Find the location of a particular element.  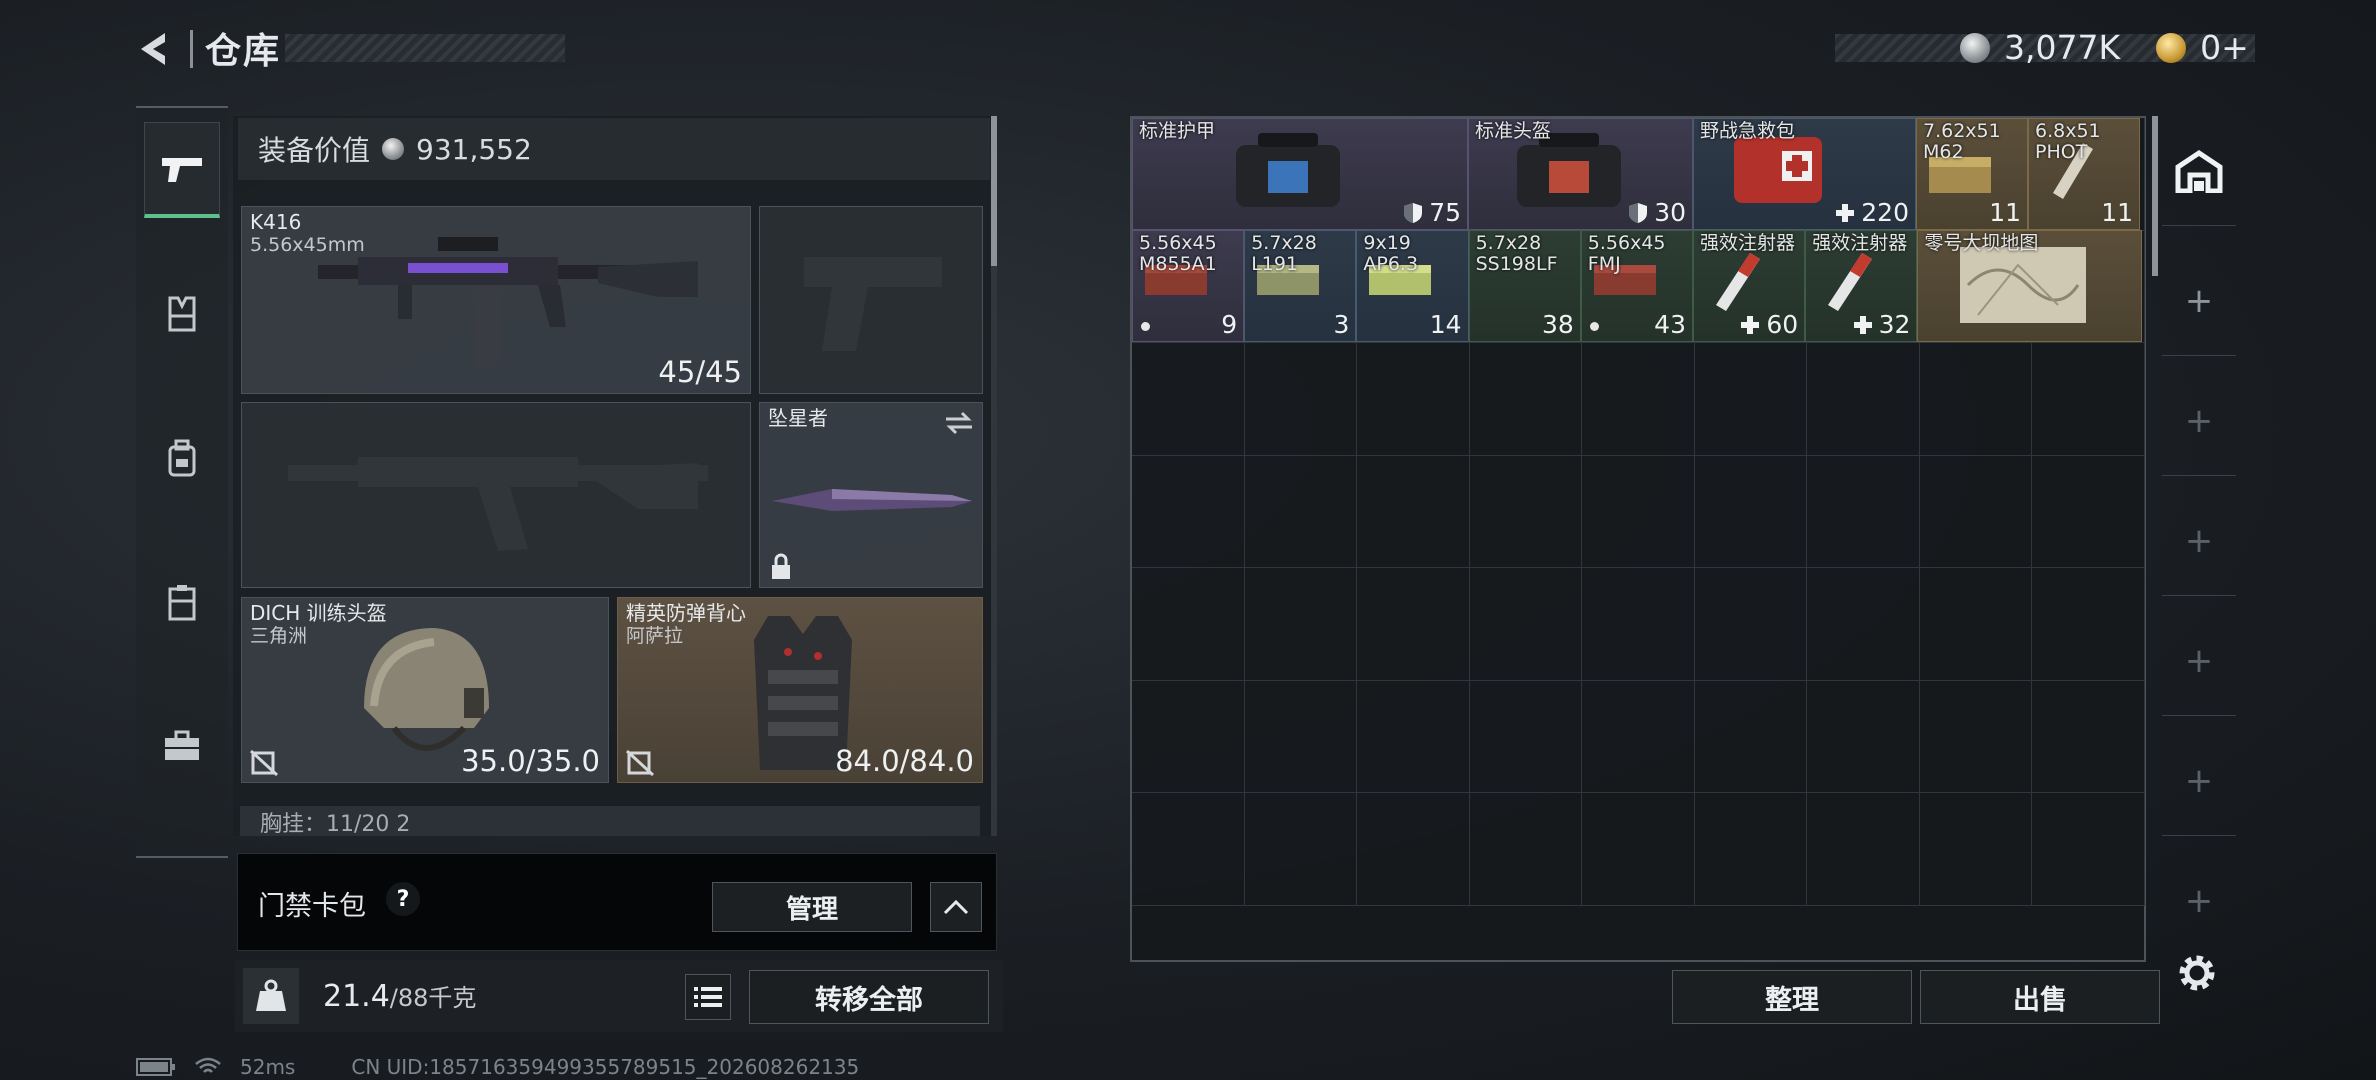

lock-icon is located at coordinates (781, 566).